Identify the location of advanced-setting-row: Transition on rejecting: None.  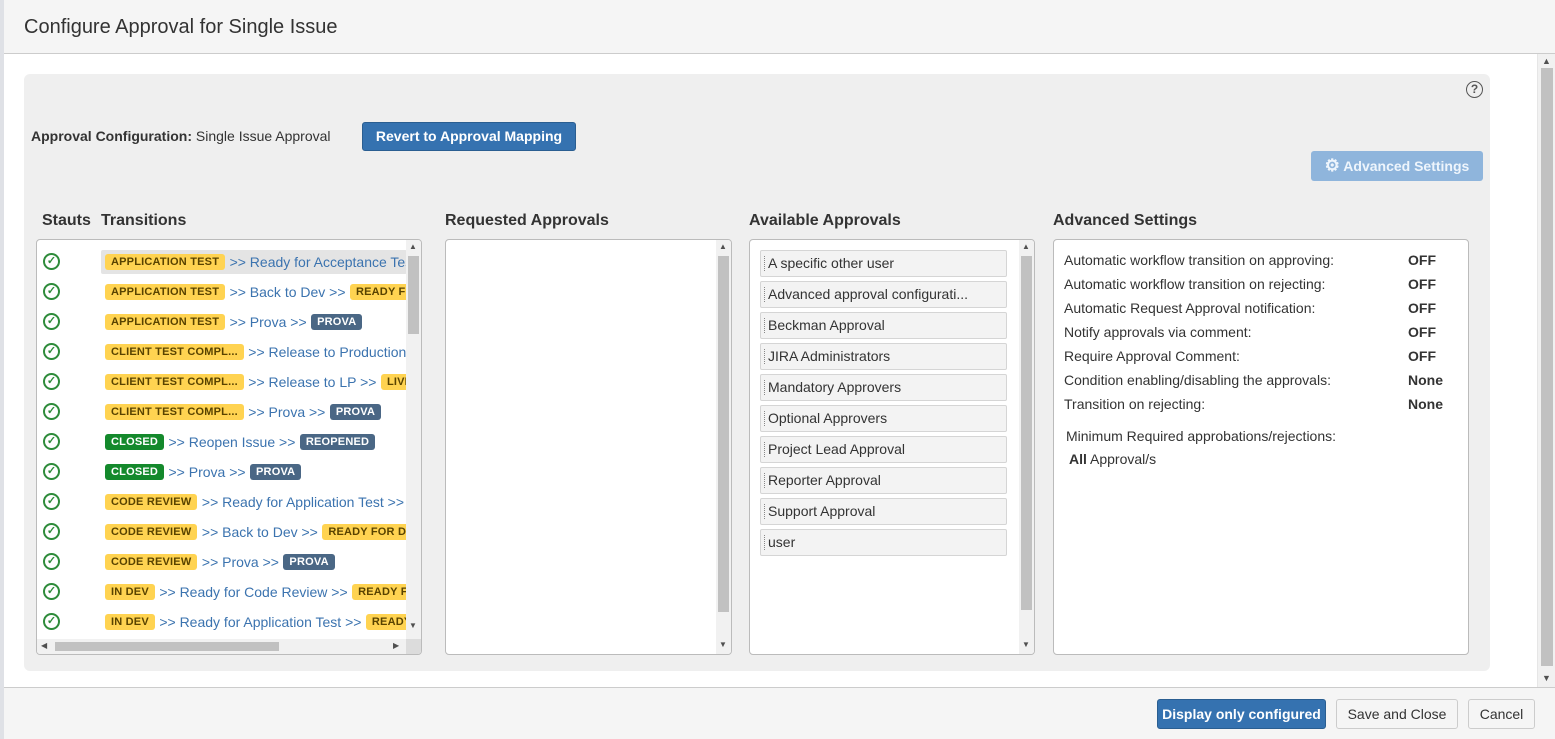
(1264, 406).